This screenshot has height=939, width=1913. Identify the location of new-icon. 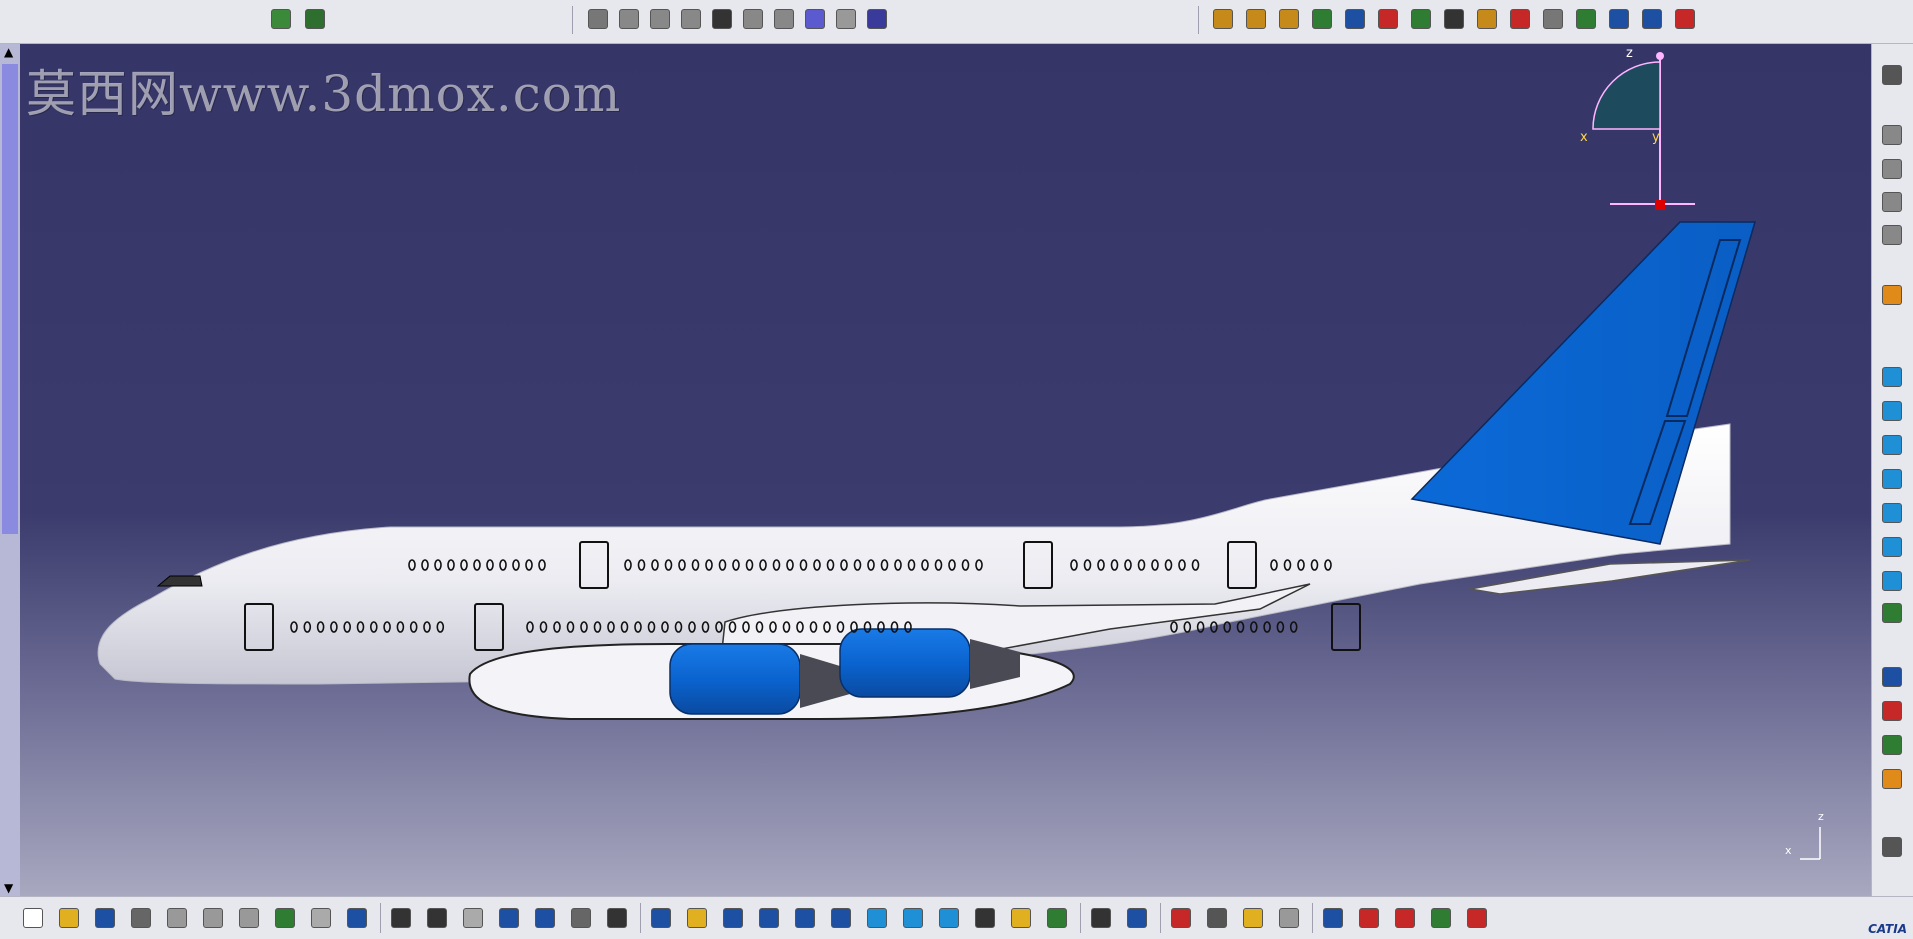
(33, 918).